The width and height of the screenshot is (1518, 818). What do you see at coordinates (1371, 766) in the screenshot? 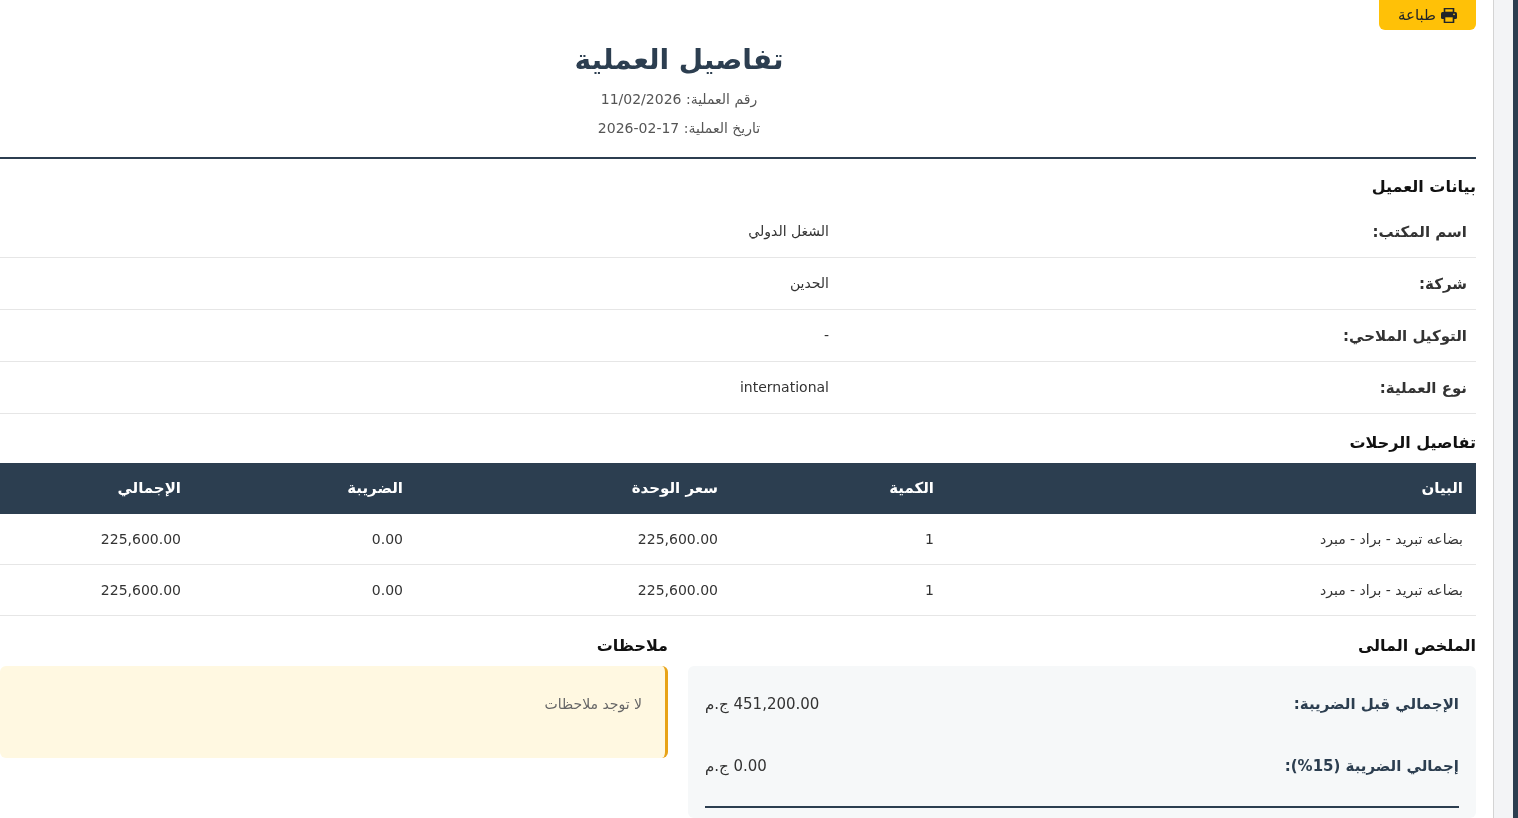
I see `summary-label: إجمالي الضريبة (15%):` at bounding box center [1371, 766].